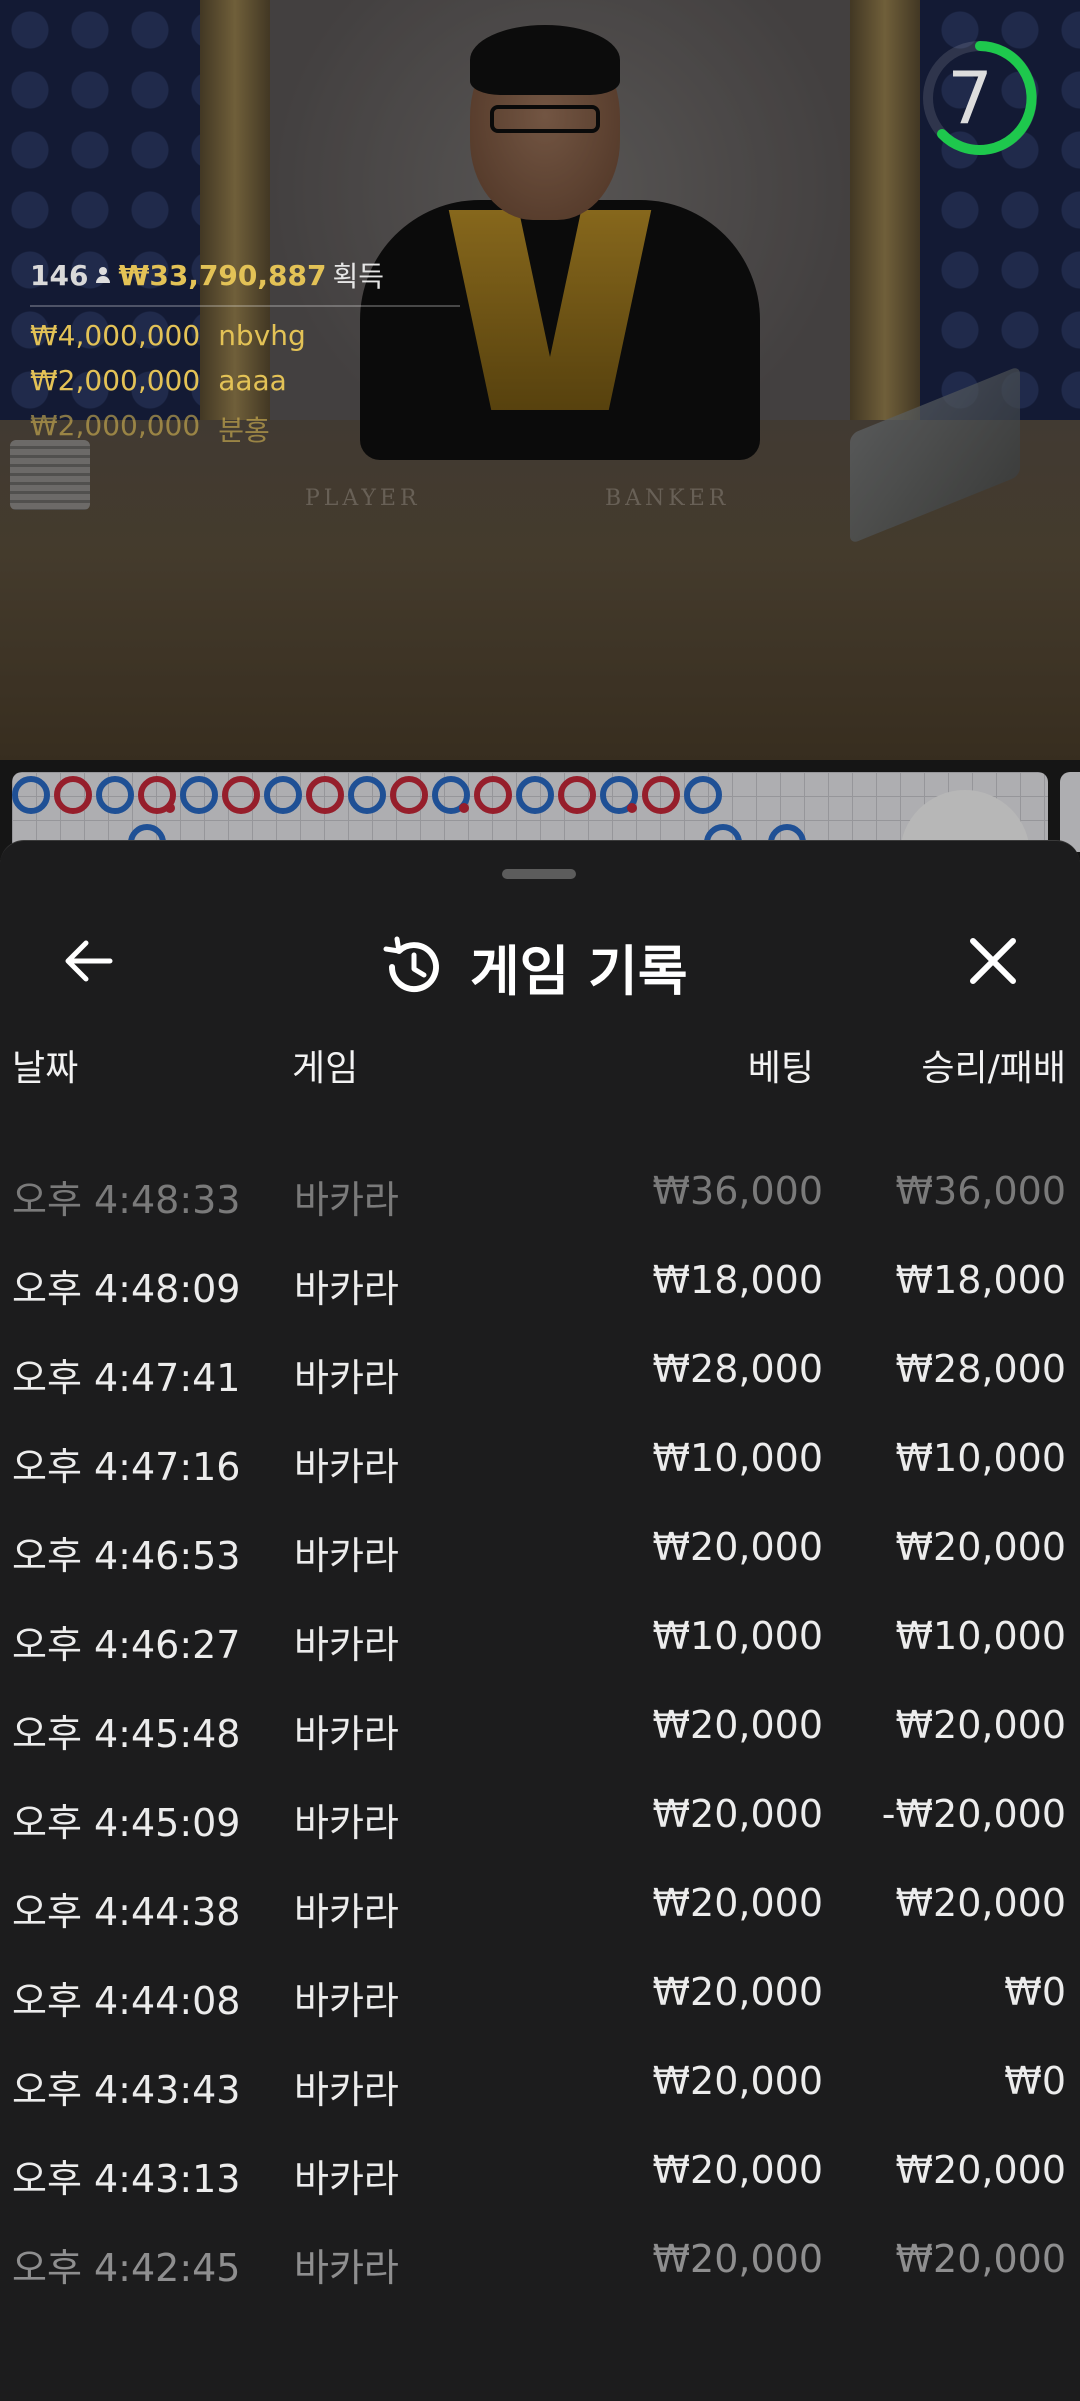 This screenshot has height=2401, width=1080. Describe the element at coordinates (579, 971) in the screenshot. I see `sheet-title: 게임 기록` at that location.